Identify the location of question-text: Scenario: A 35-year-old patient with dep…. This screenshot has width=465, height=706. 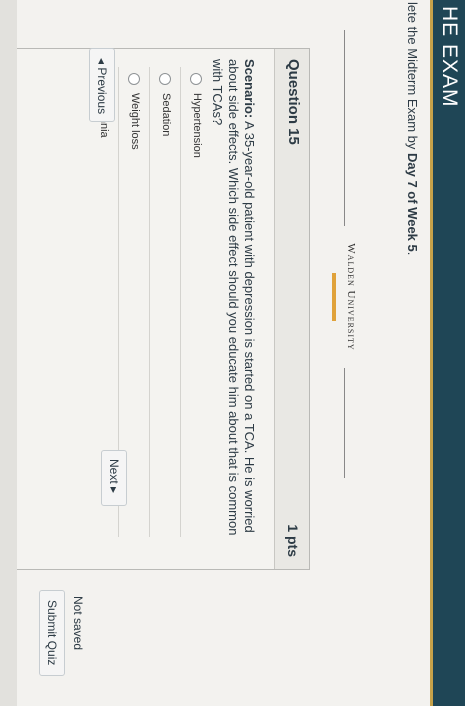
(233, 299).